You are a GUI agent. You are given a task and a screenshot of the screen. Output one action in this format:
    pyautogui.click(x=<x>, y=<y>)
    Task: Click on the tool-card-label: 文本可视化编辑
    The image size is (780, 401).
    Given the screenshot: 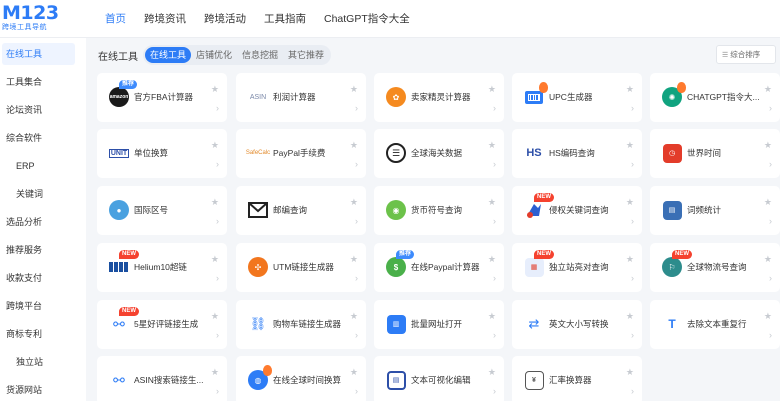 What is the action you would take?
    pyautogui.click(x=441, y=380)
    